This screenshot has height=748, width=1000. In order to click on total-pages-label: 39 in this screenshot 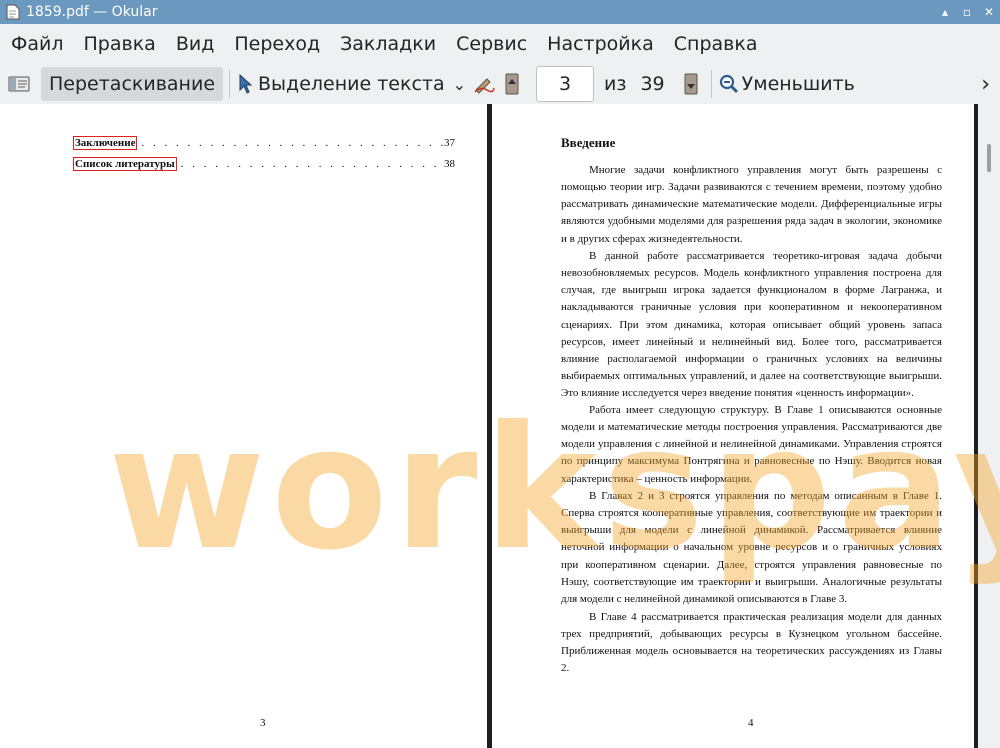, I will do `click(652, 84)`.